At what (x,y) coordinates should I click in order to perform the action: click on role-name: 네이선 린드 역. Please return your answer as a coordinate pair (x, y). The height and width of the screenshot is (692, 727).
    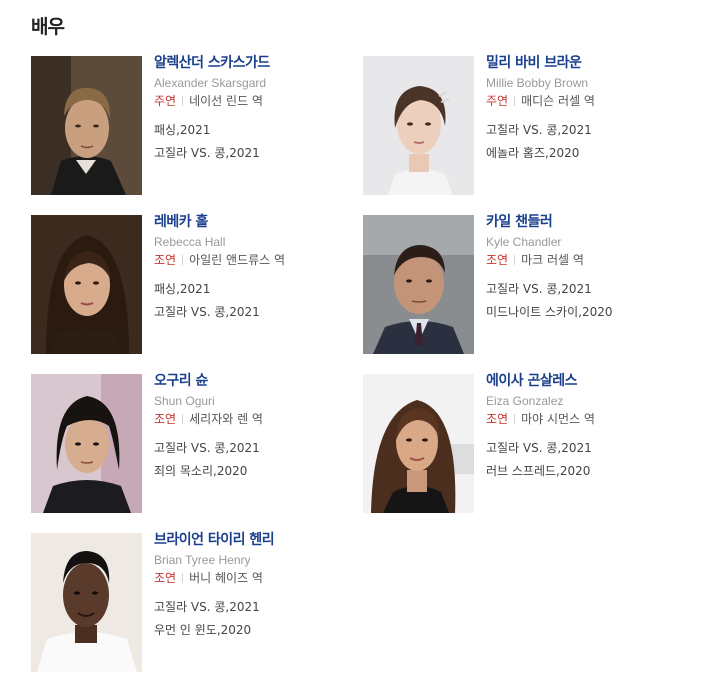
    Looking at the image, I should click on (226, 101).